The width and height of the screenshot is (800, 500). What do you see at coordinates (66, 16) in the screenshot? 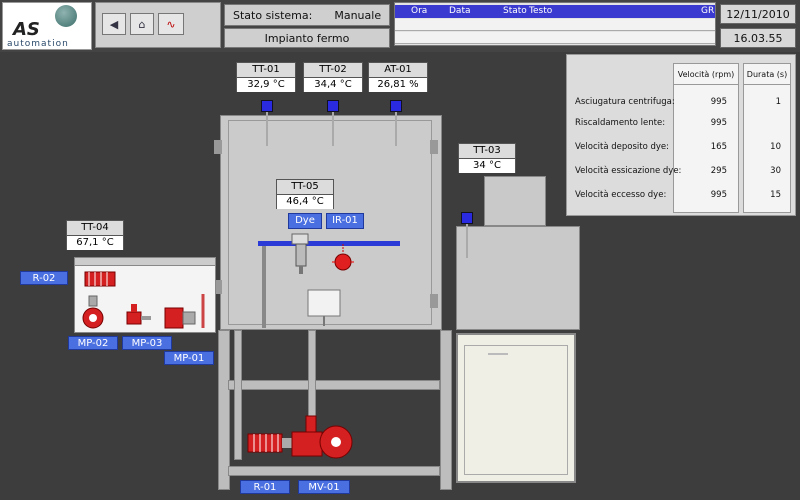
I see `globe-icon` at bounding box center [66, 16].